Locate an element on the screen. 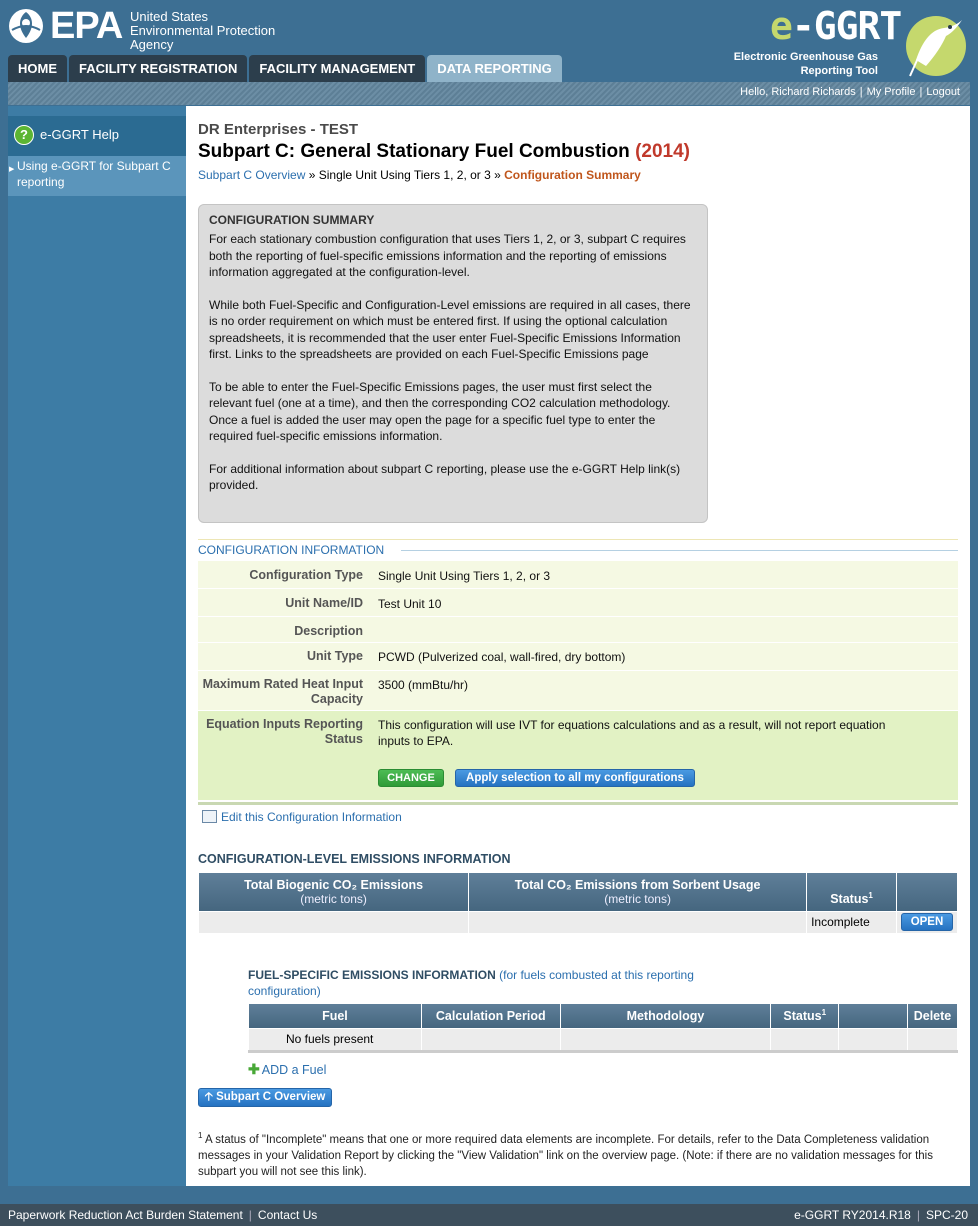 This screenshot has height=1226, width=978. table-row: No fuels present is located at coordinates (603, 1039).